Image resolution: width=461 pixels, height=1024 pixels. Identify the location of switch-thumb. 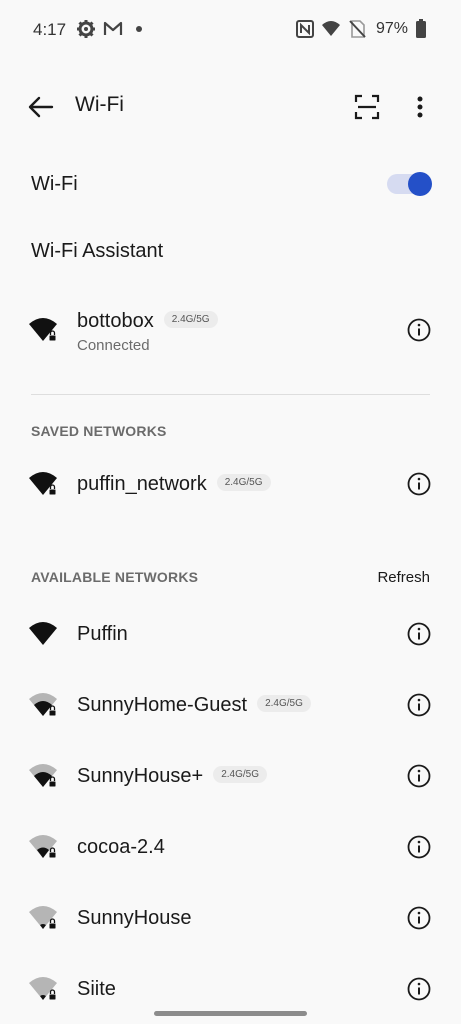
(420, 184).